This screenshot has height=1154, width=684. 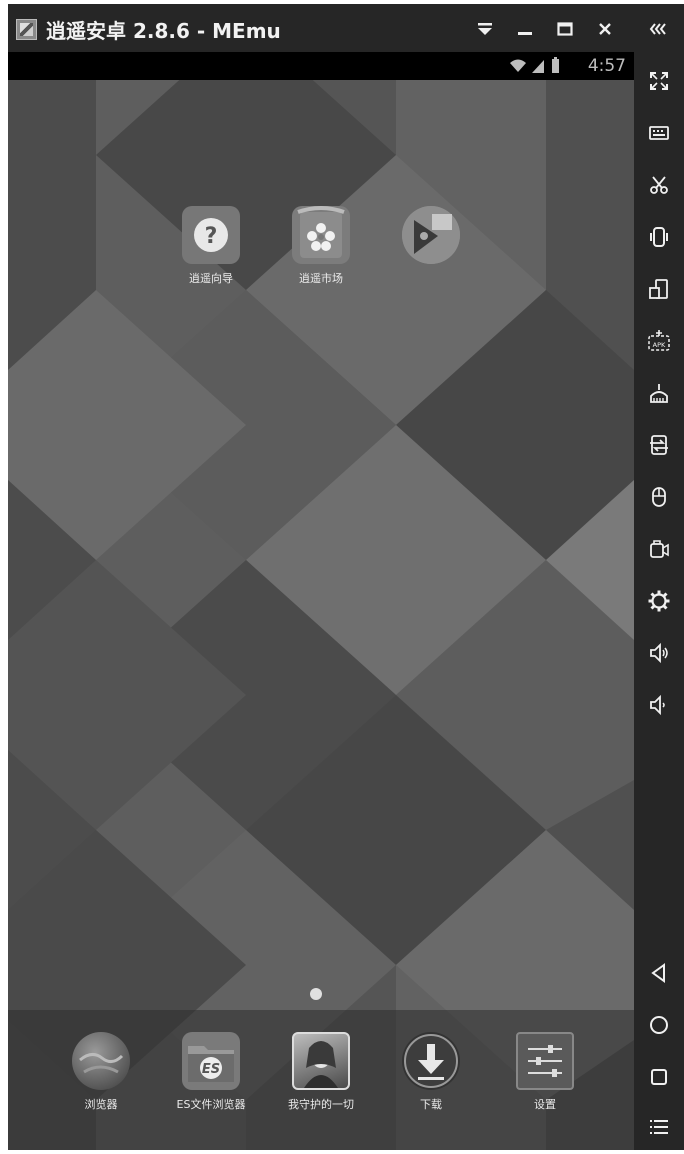 What do you see at coordinates (431, 1061) in the screenshot?
I see `download-icon` at bounding box center [431, 1061].